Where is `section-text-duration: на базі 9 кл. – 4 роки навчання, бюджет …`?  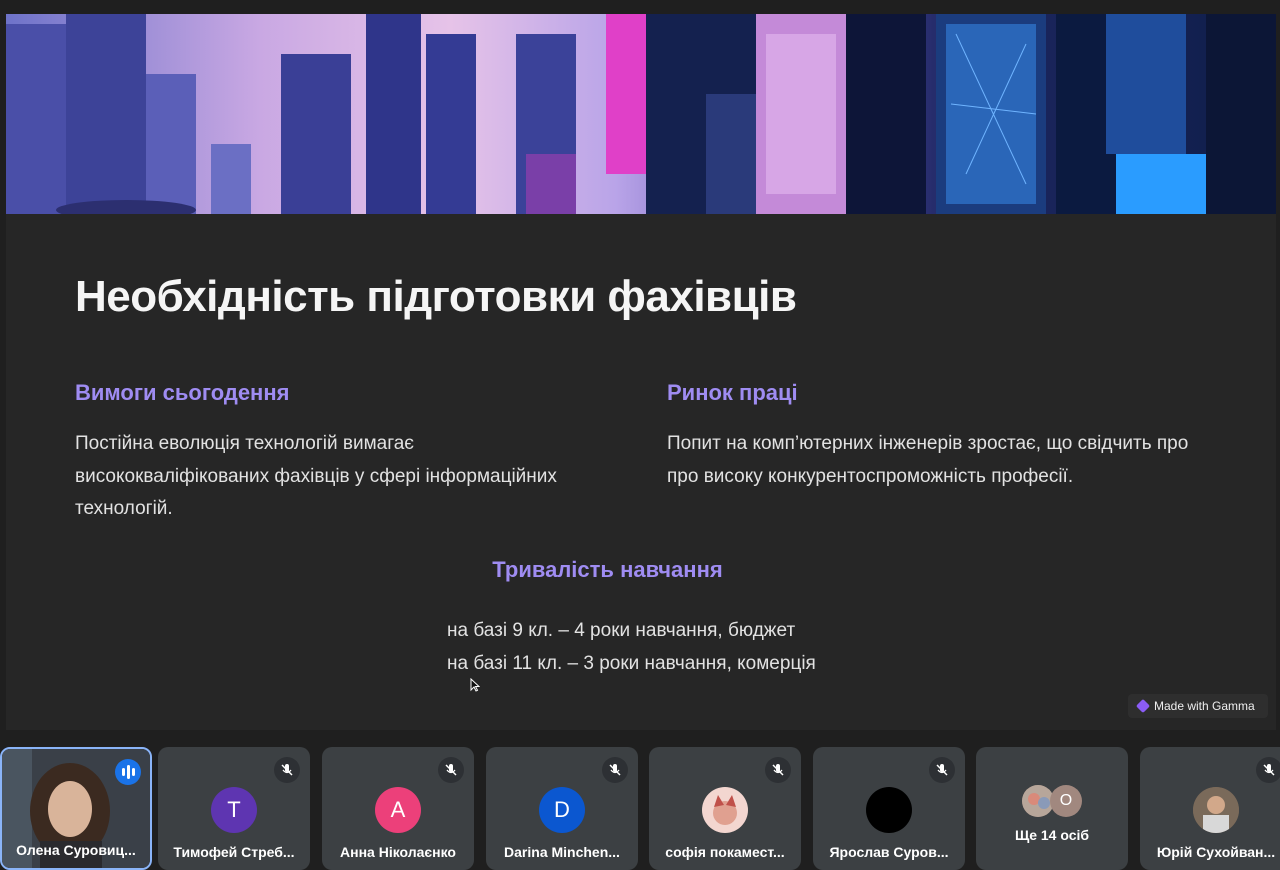
section-text-duration: на базі 9 кл. – 4 роки навчання, бюджет … is located at coordinates (657, 647).